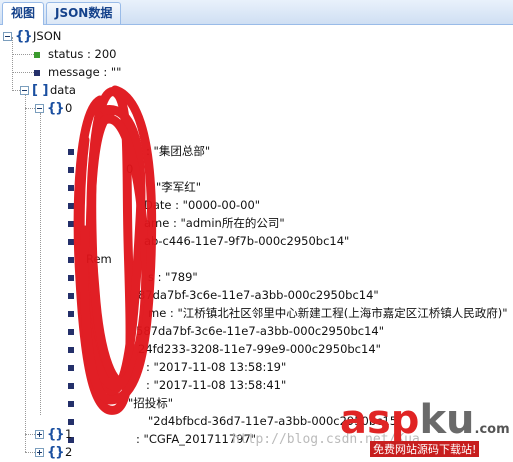  Describe the element at coordinates (447, 420) in the screenshot. I see `logo-ku-text: ku` at that location.